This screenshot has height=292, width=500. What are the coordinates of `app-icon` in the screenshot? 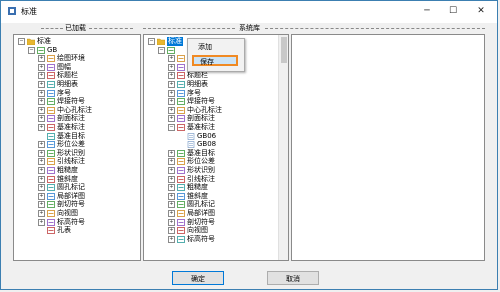 It's located at (12, 11).